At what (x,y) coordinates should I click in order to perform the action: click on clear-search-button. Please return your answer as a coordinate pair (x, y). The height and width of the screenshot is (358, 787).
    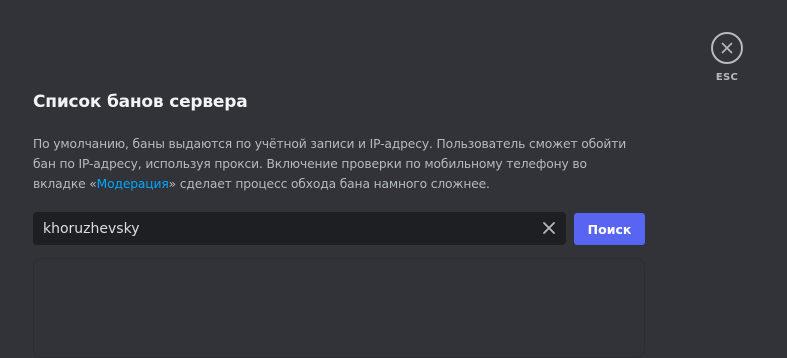
    Looking at the image, I should click on (549, 228).